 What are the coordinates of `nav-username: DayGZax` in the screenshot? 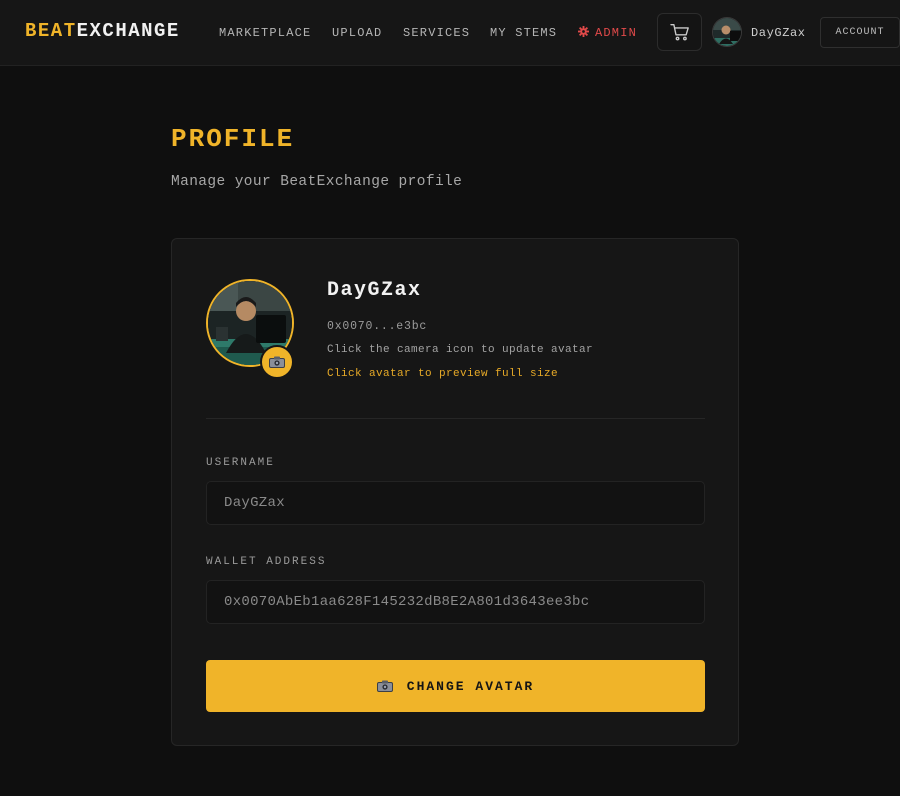 It's located at (778, 33).